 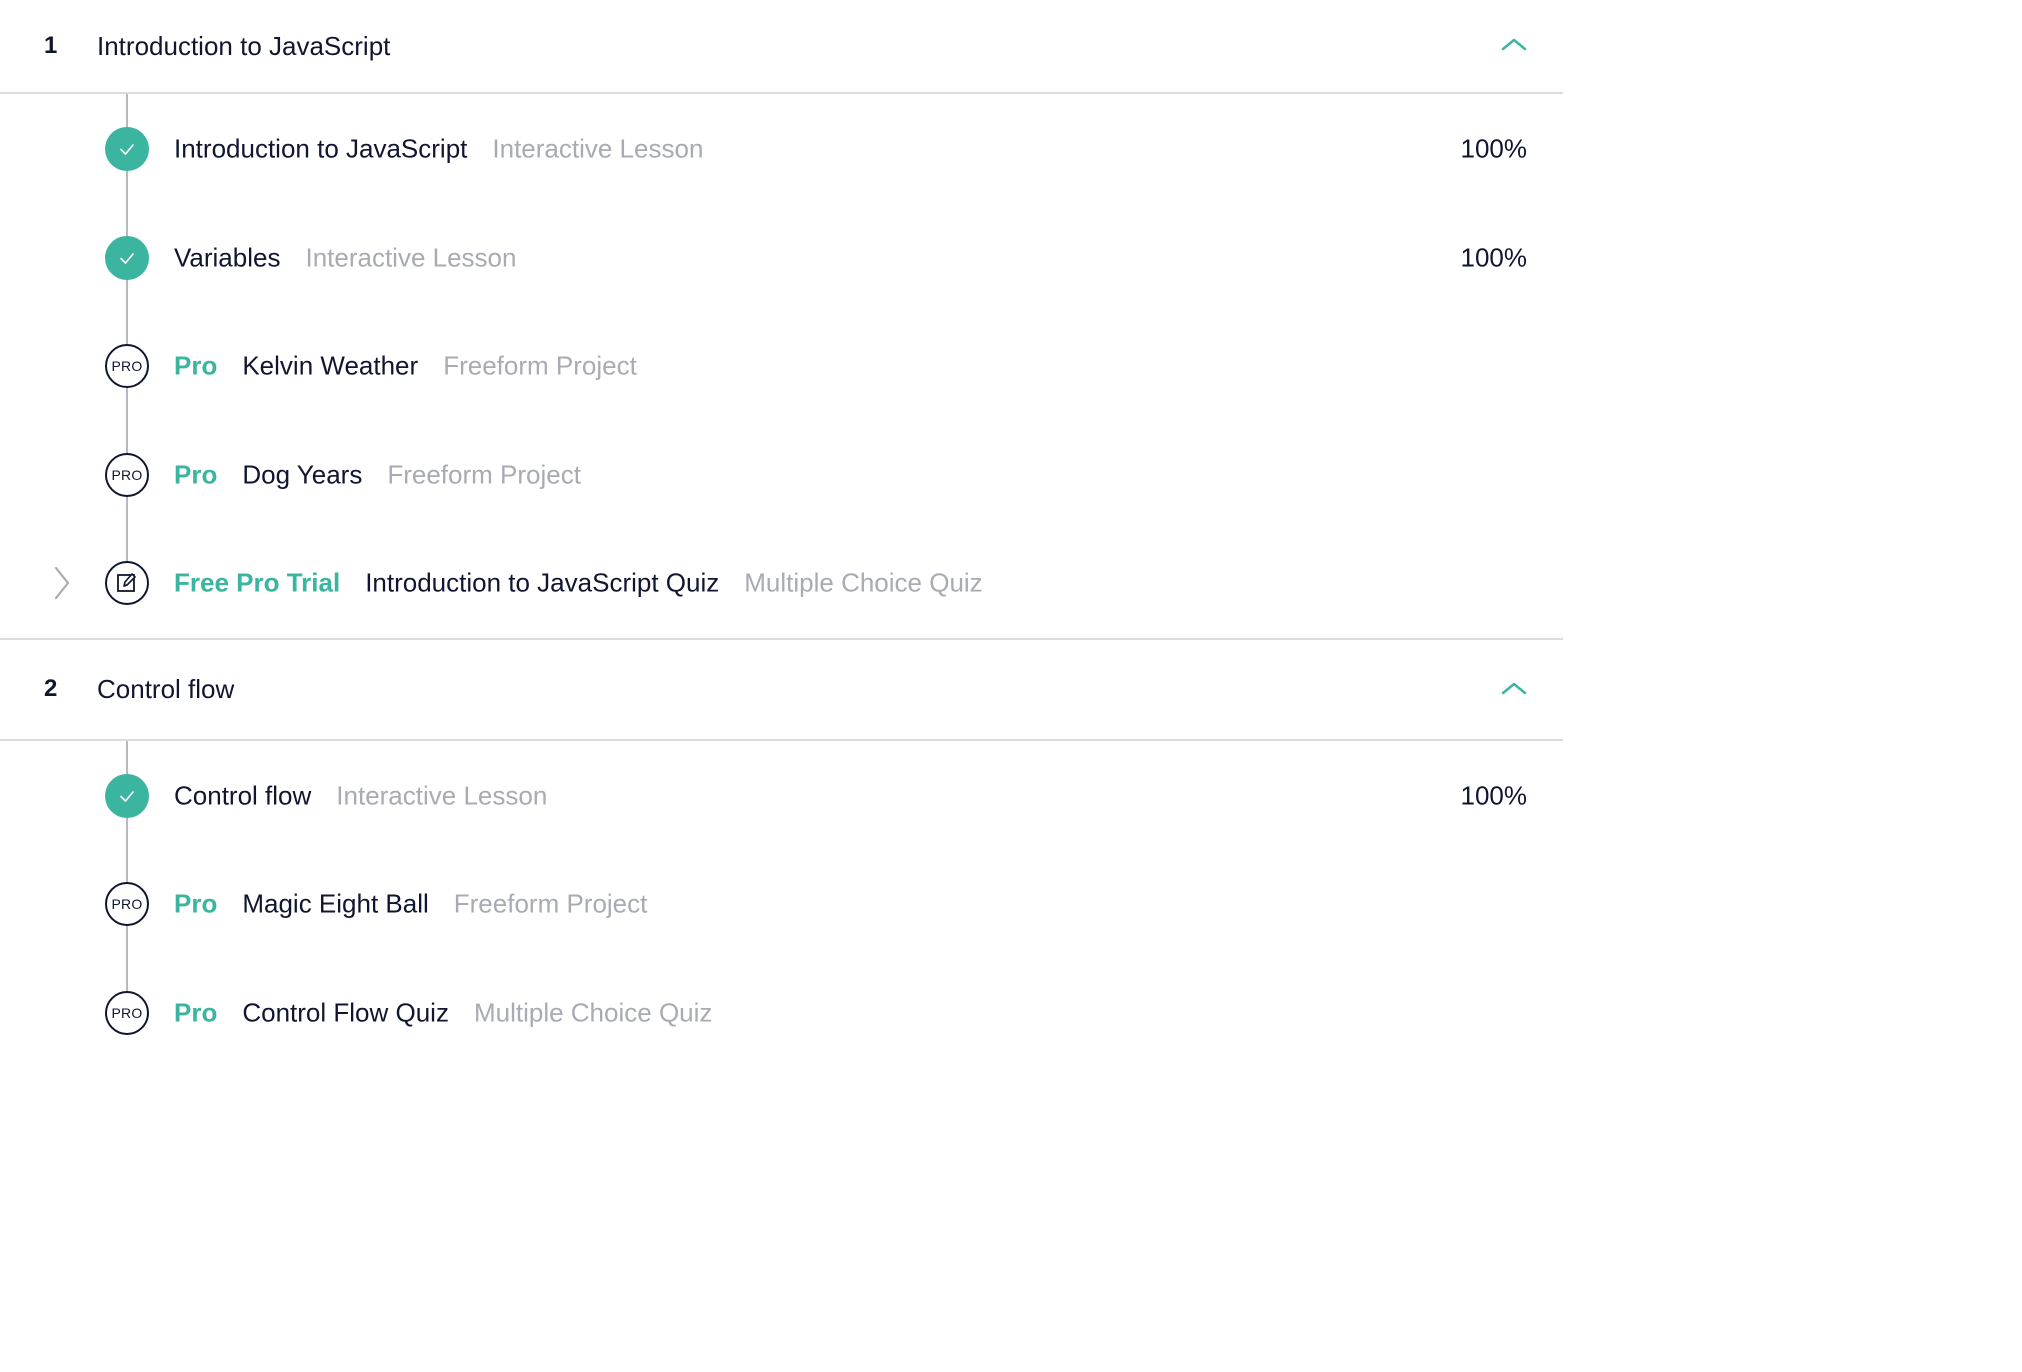 I want to click on list-item: PRO Pro Kelvin Weather Freeform Project, so click(x=781, y=366).